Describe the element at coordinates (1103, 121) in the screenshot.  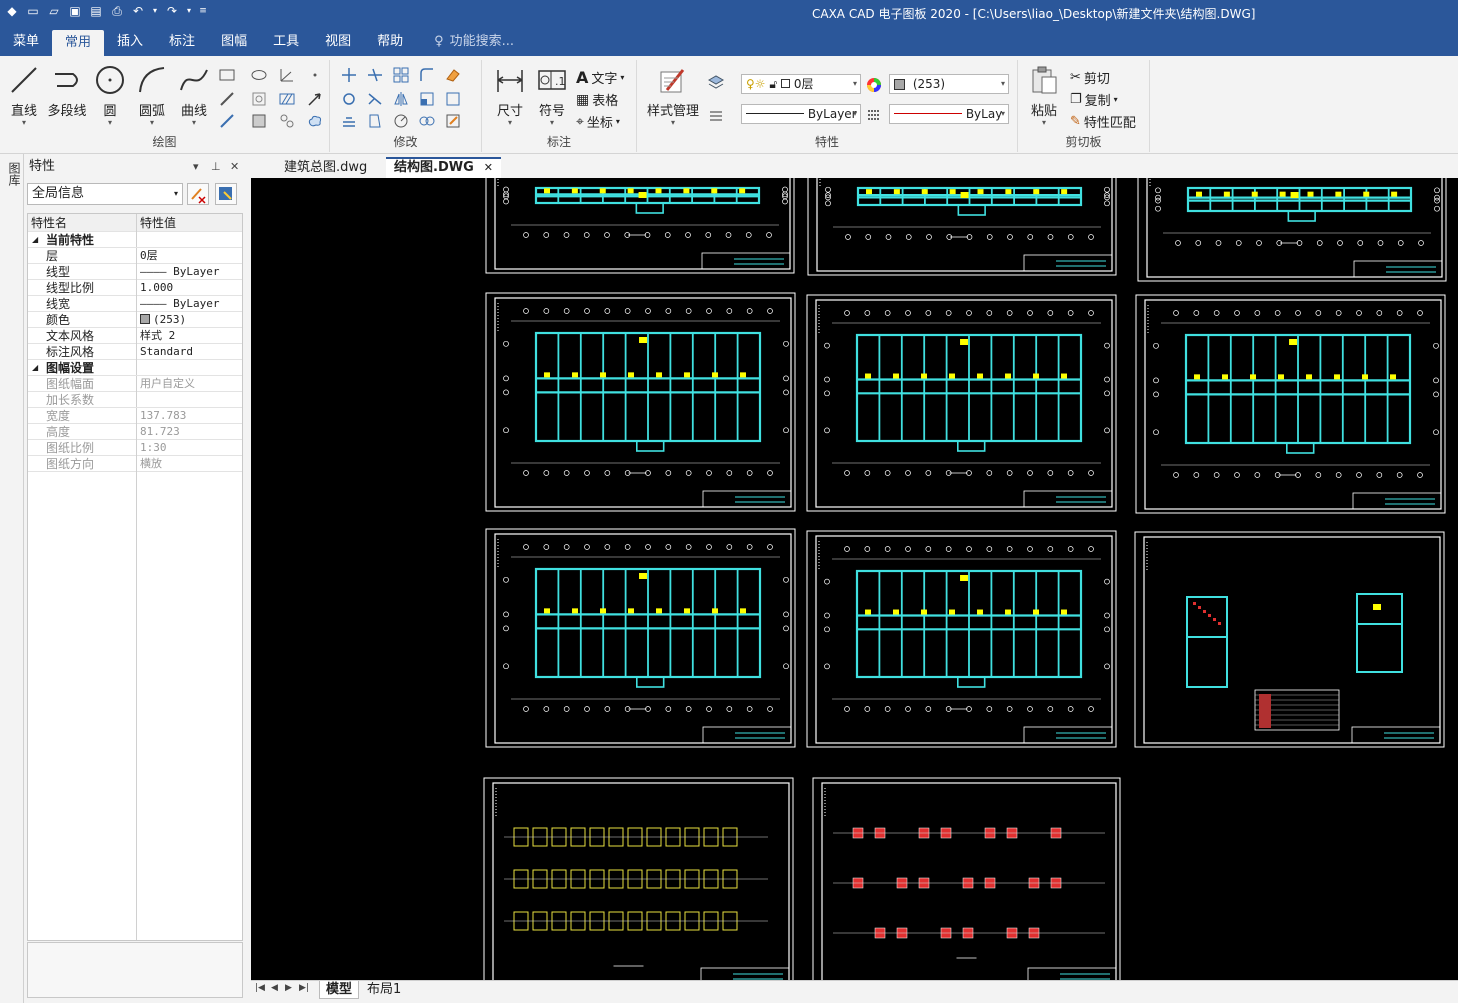
I see `match-properties-button: ✎ 特性匹配` at that location.